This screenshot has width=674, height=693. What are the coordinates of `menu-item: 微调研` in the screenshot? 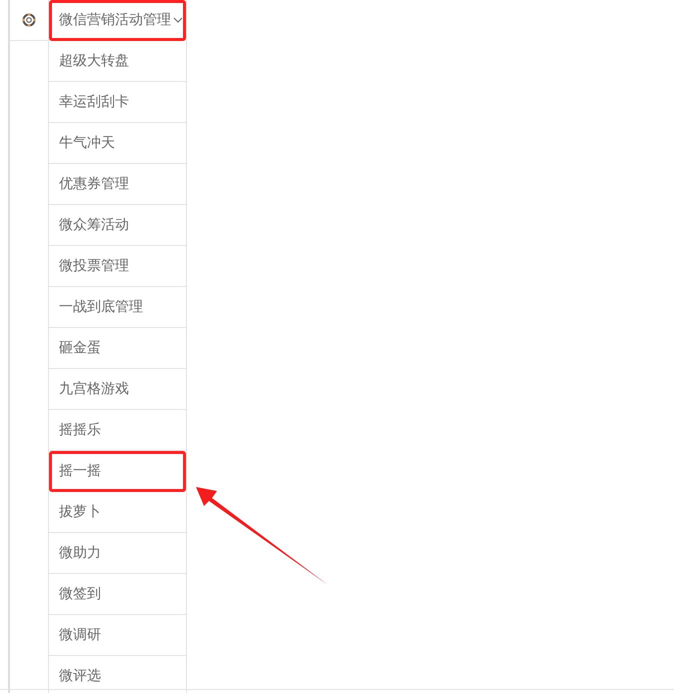 It's located at (117, 635).